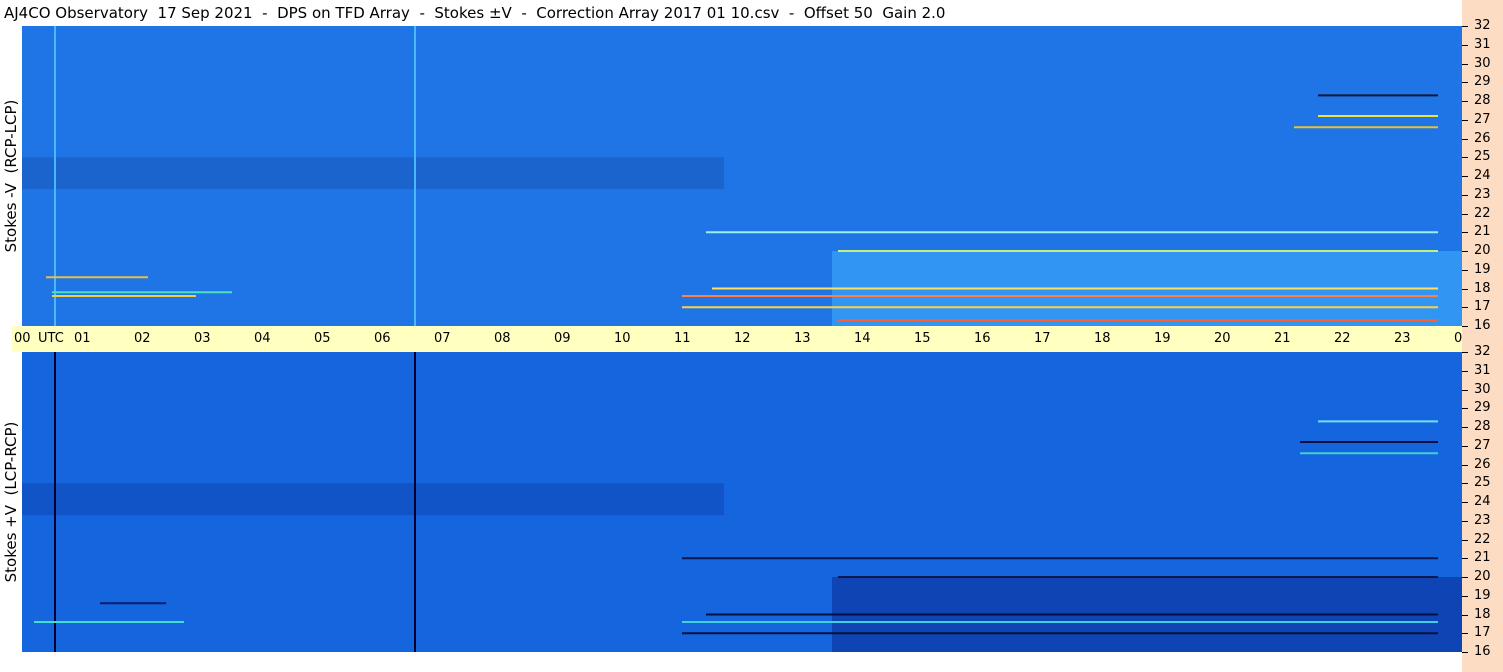 The height and width of the screenshot is (672, 1503). I want to click on time-tick-label: 14, so click(862, 338).